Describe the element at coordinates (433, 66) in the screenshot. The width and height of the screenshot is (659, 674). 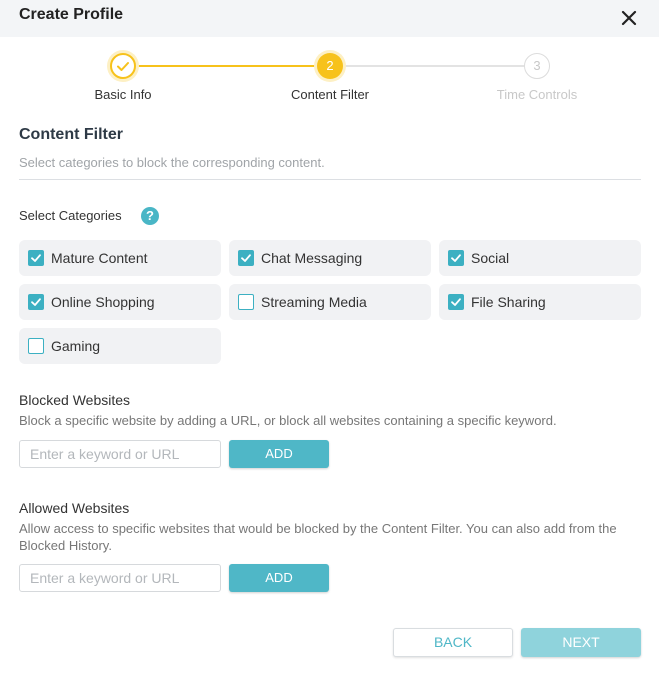
I see `step-connector-todo` at that location.